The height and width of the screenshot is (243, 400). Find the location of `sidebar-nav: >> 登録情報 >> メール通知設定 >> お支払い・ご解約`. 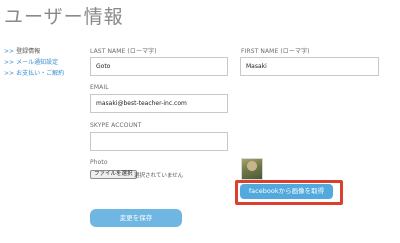

sidebar-nav: >> 登録情報 >> メール通知設定 >> お支払い・ご解約 is located at coordinates (34, 62).